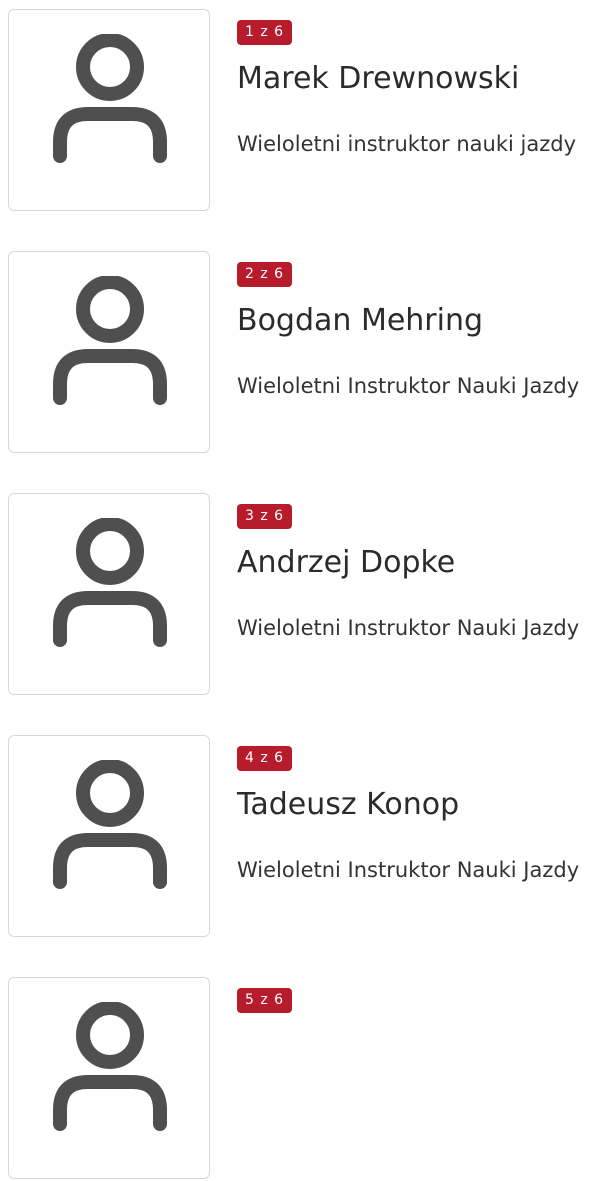 This screenshot has width=612, height=1181. I want to click on instructor-name: Andrzej Dopke, so click(346, 563).